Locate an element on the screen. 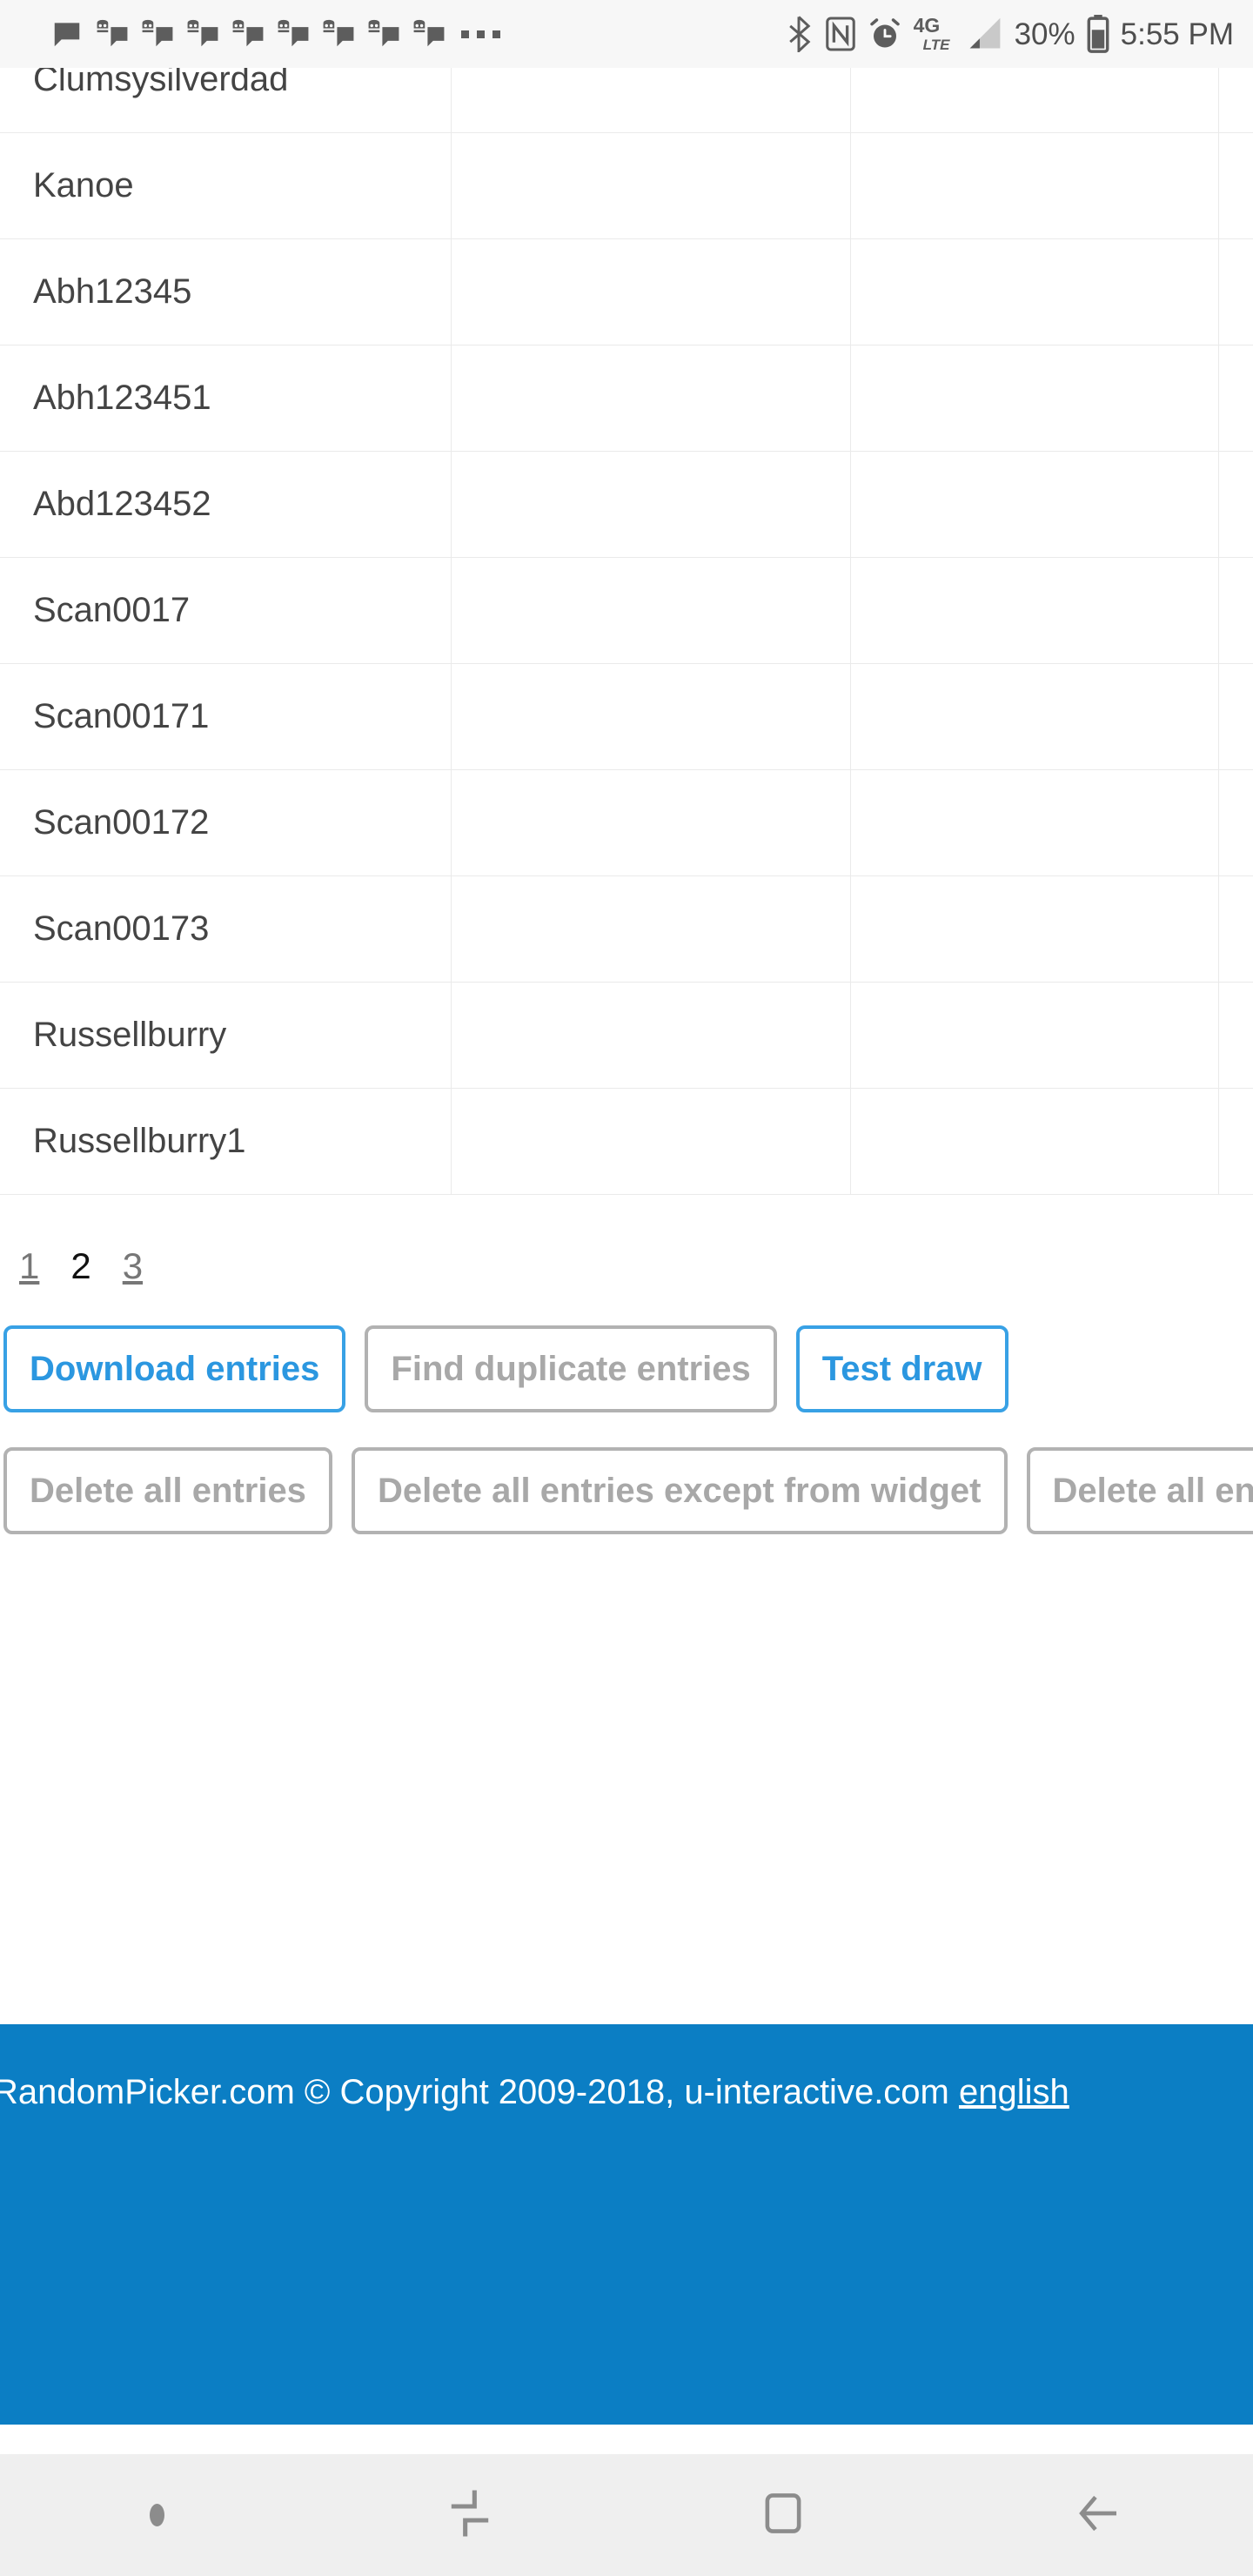 The height and width of the screenshot is (2576, 1253). more-dots-icon is located at coordinates (480, 34).